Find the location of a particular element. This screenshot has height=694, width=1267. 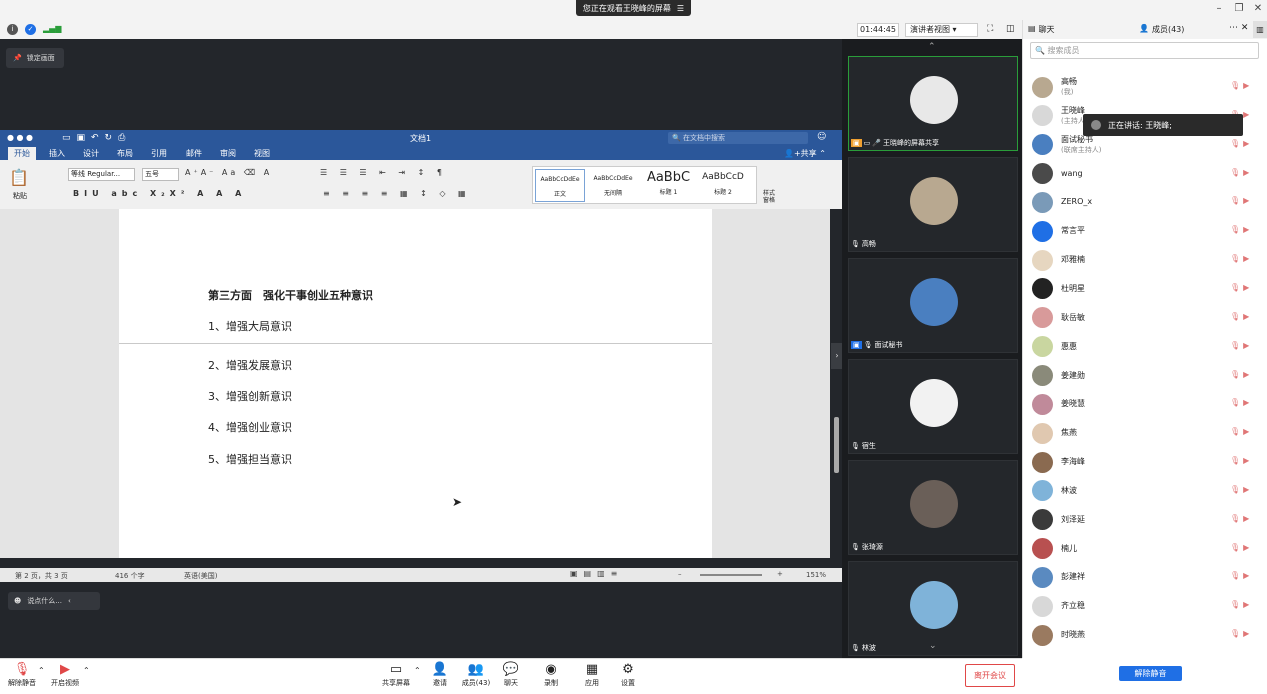

presenter-view-dropdown: 演讲者视图 ▾ is located at coordinates (941, 30).